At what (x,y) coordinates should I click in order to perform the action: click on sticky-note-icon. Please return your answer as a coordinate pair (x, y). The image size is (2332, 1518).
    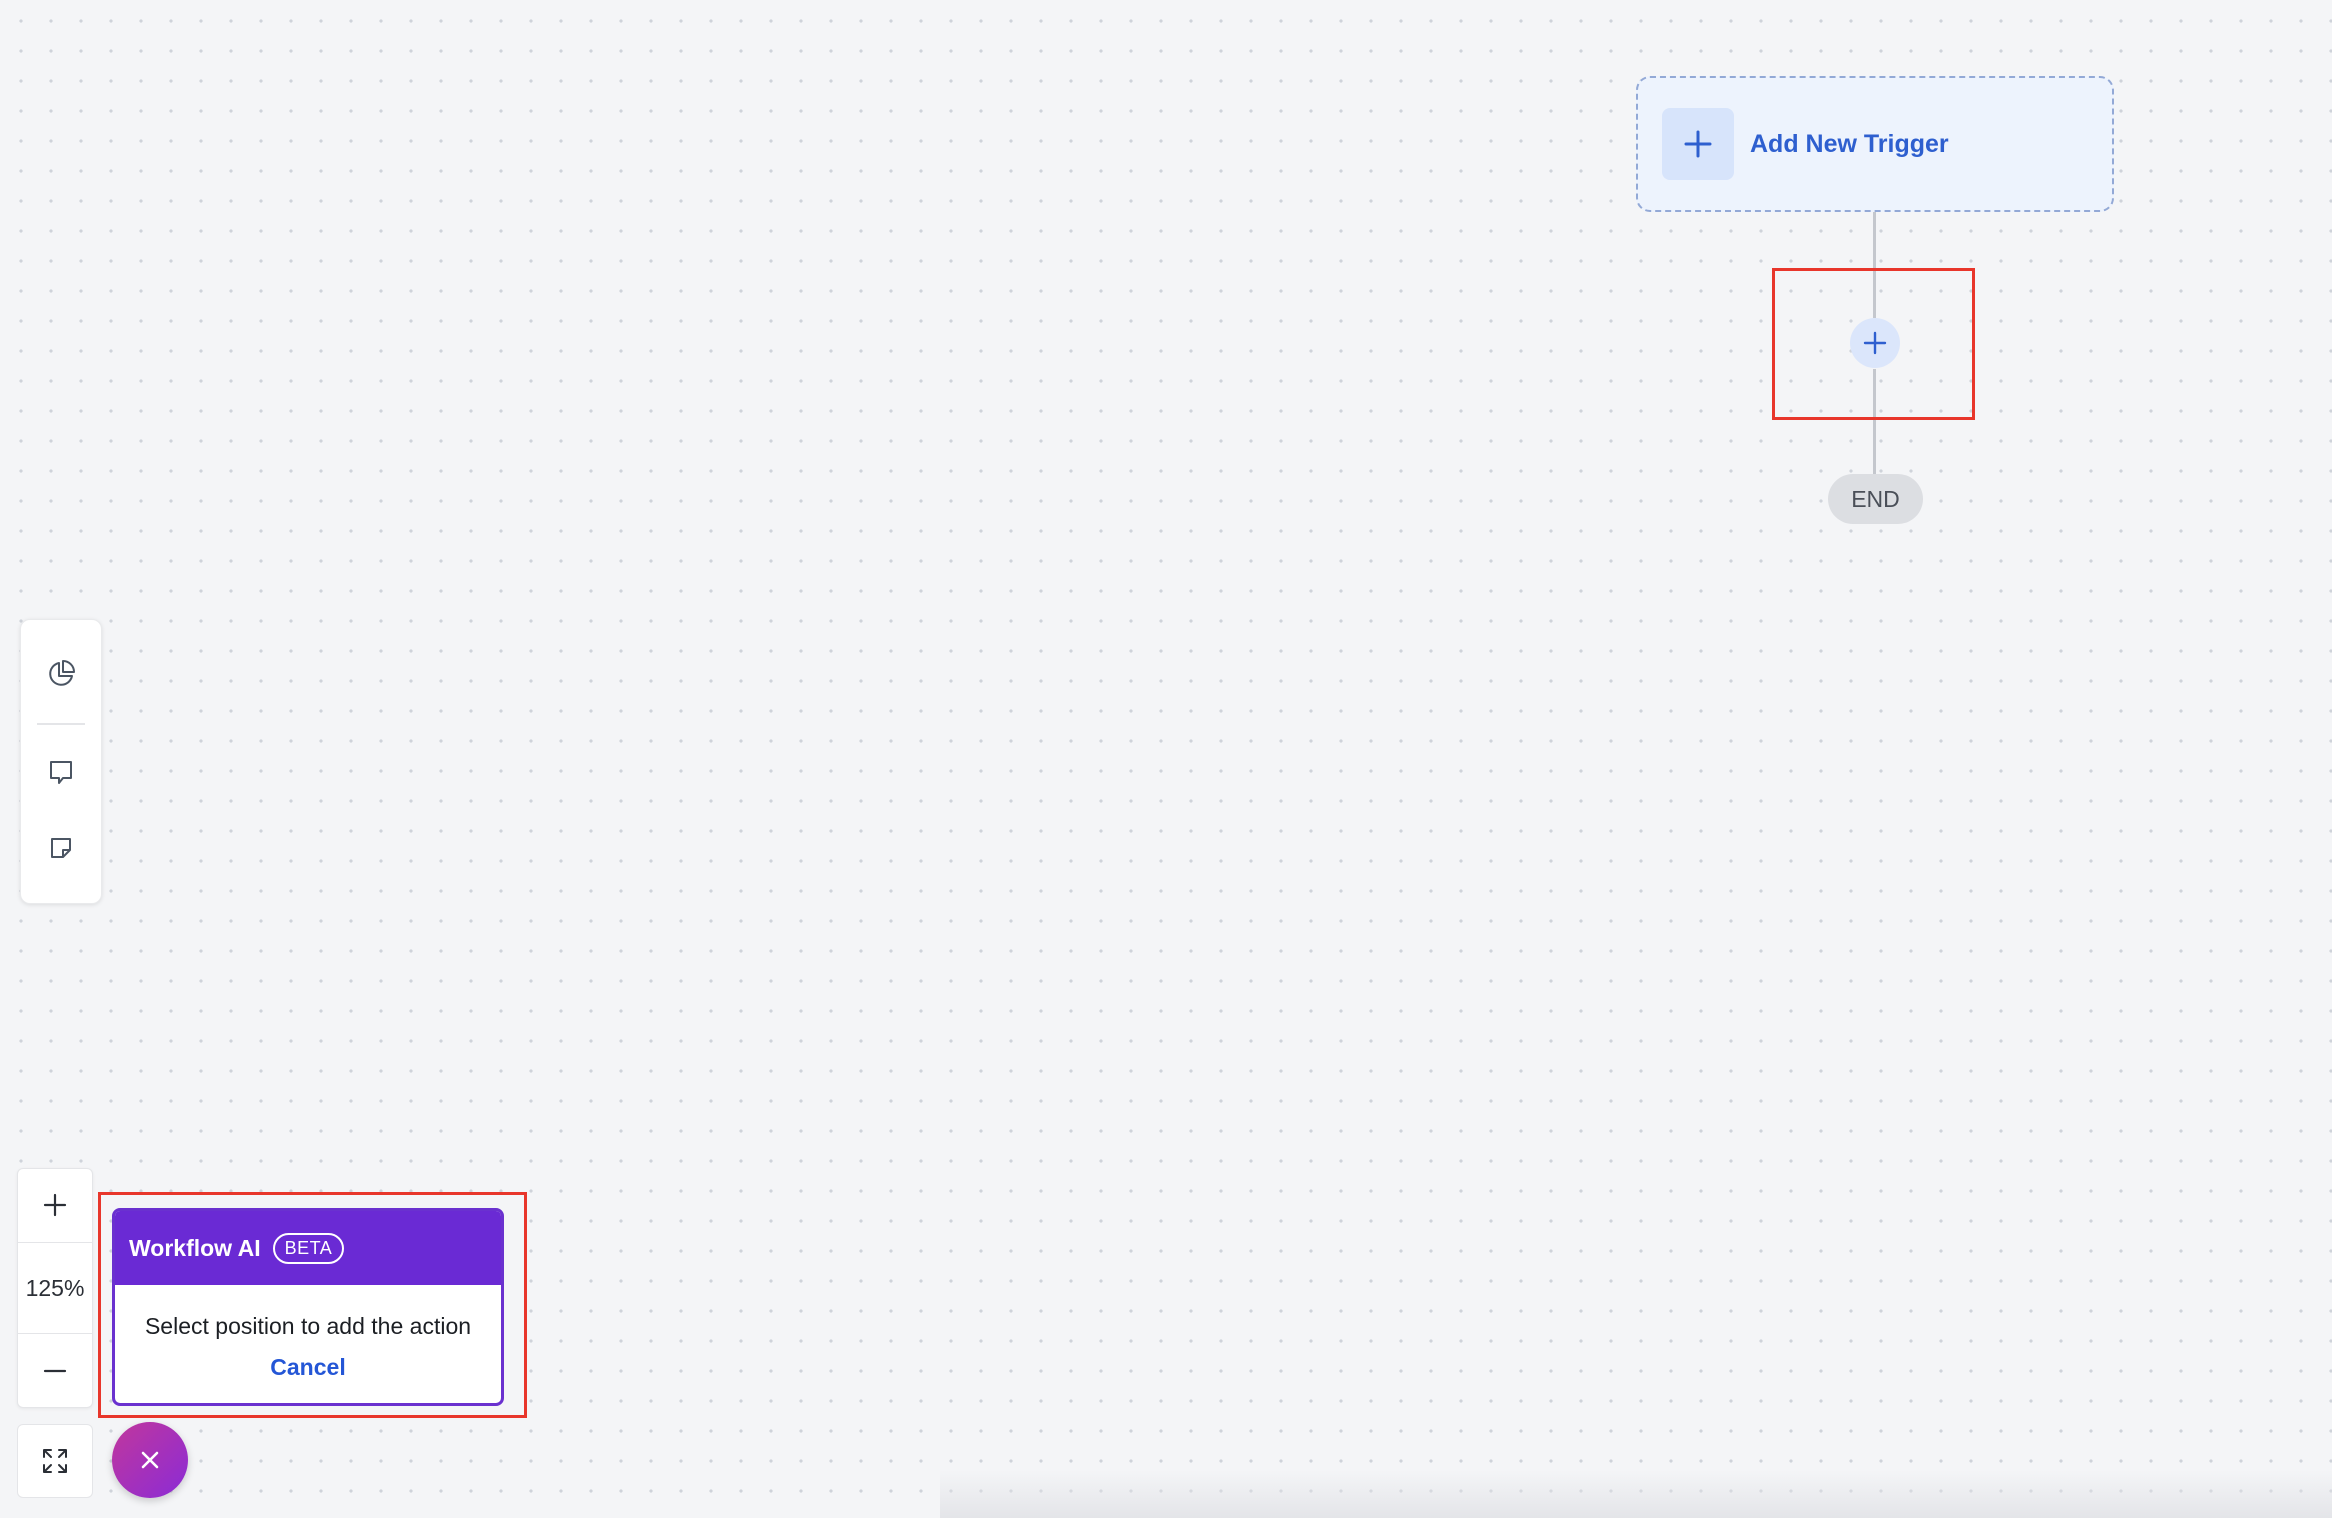
    Looking at the image, I should click on (61, 848).